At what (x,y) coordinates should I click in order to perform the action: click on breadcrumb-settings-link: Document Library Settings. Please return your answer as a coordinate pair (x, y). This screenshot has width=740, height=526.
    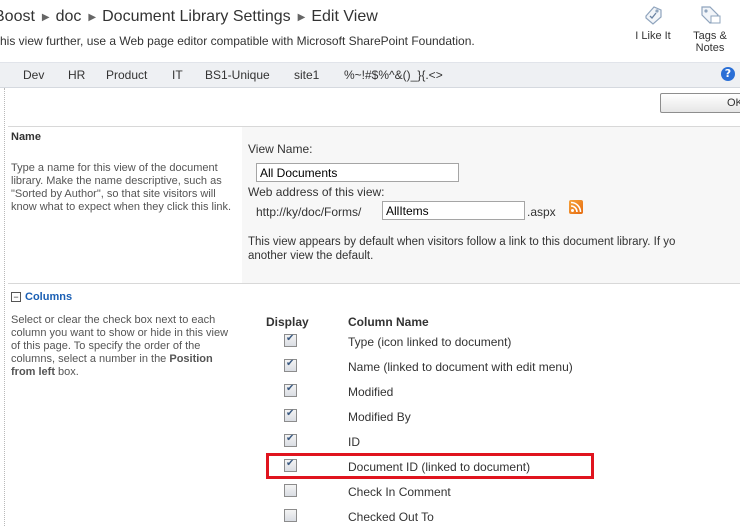
    Looking at the image, I should click on (196, 17).